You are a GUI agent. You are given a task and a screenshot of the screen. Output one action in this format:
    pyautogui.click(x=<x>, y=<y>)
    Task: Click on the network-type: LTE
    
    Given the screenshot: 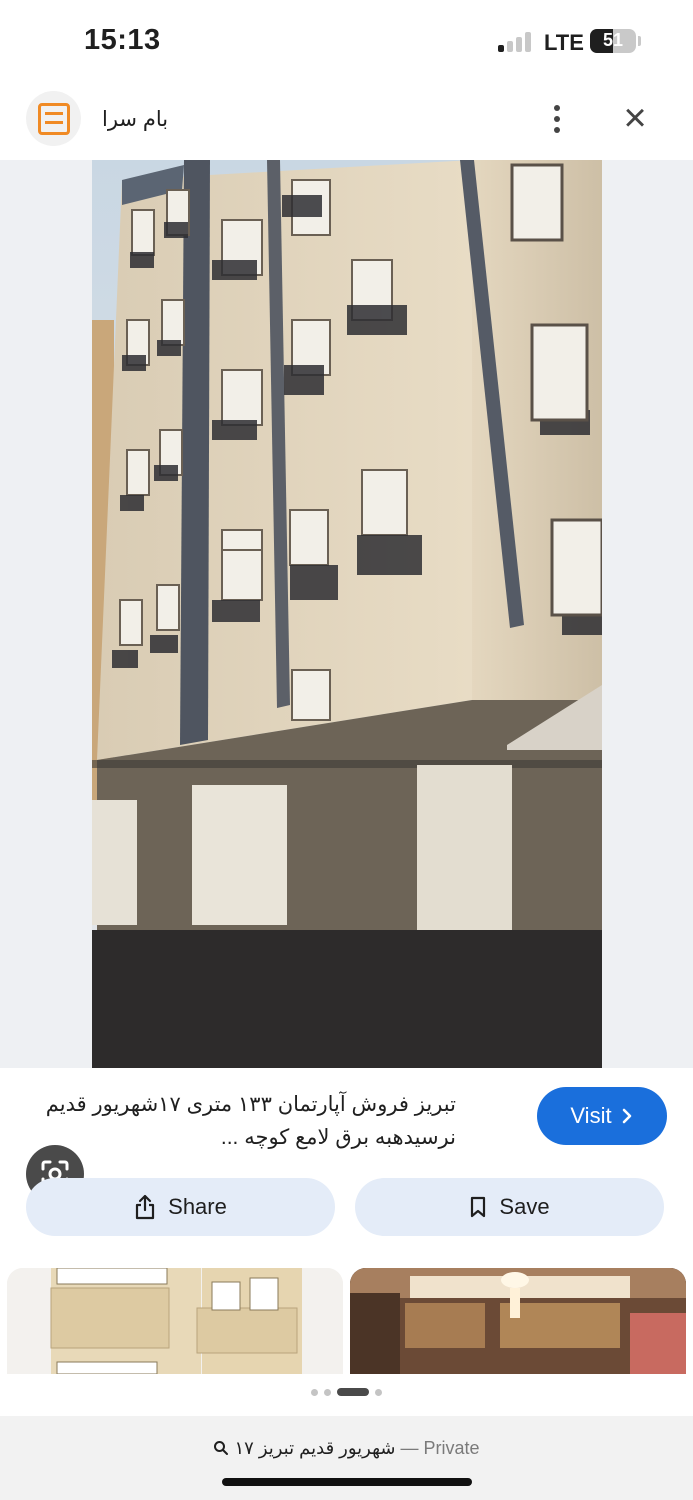 What is the action you would take?
    pyautogui.click(x=564, y=42)
    